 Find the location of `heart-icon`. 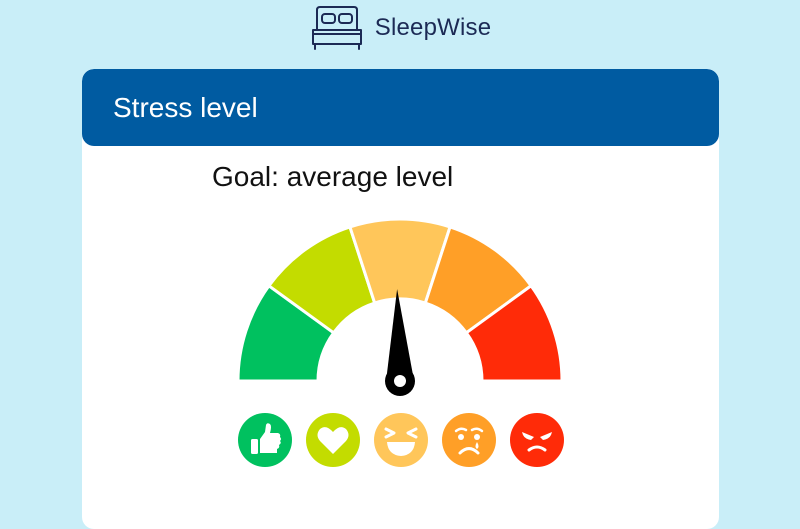

heart-icon is located at coordinates (333, 440).